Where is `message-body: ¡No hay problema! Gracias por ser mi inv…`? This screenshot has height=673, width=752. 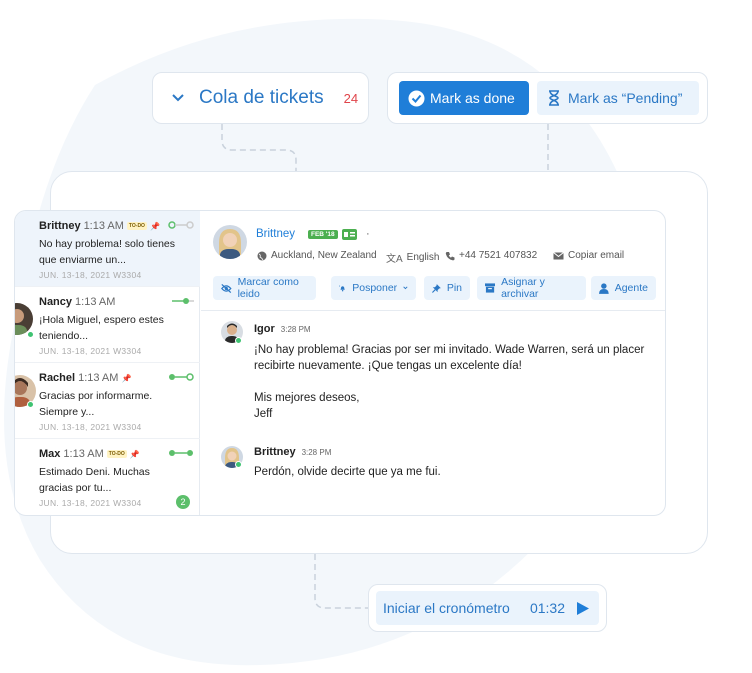
message-body: ¡No hay problema! Gracias por ser mi inv… is located at coordinates (454, 382).